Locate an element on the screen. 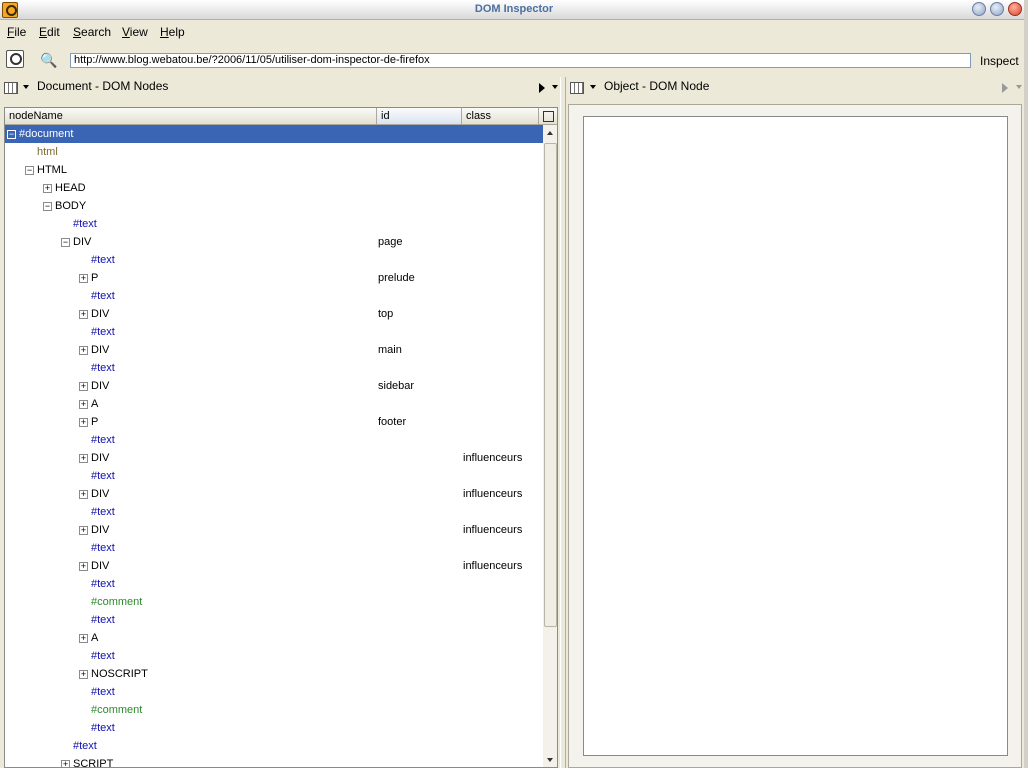  column-id: id is located at coordinates (419, 116).